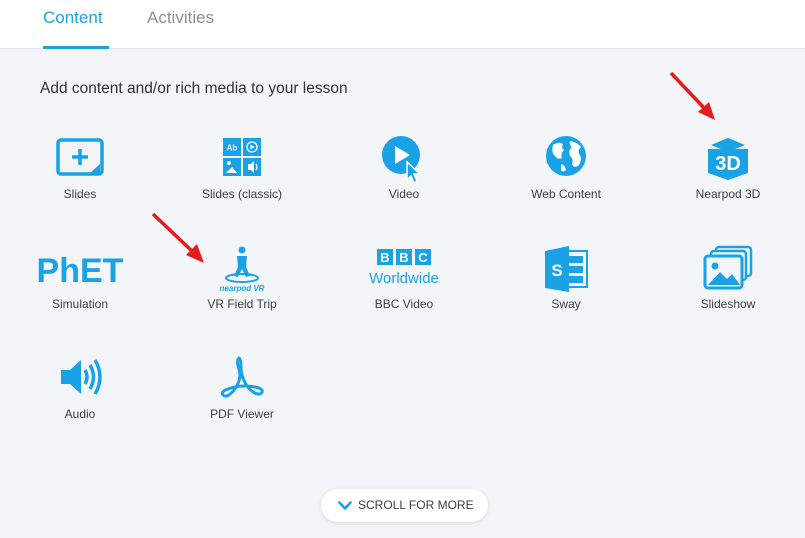 The image size is (805, 538). Describe the element at coordinates (566, 304) in the screenshot. I see `tile-label: Sway` at that location.